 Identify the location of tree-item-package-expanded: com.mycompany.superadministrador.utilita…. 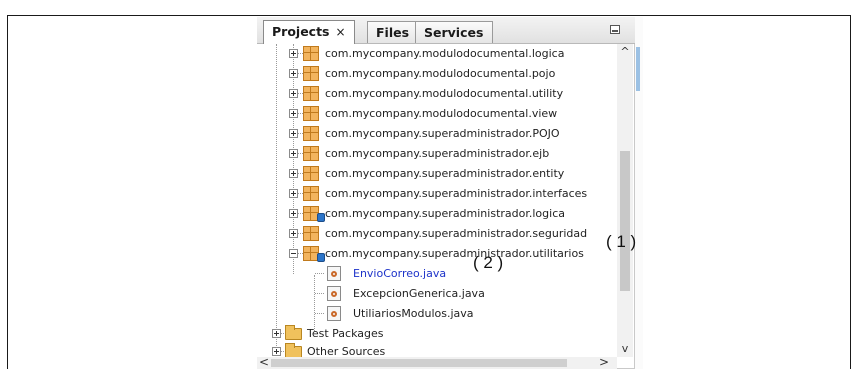
(446, 254).